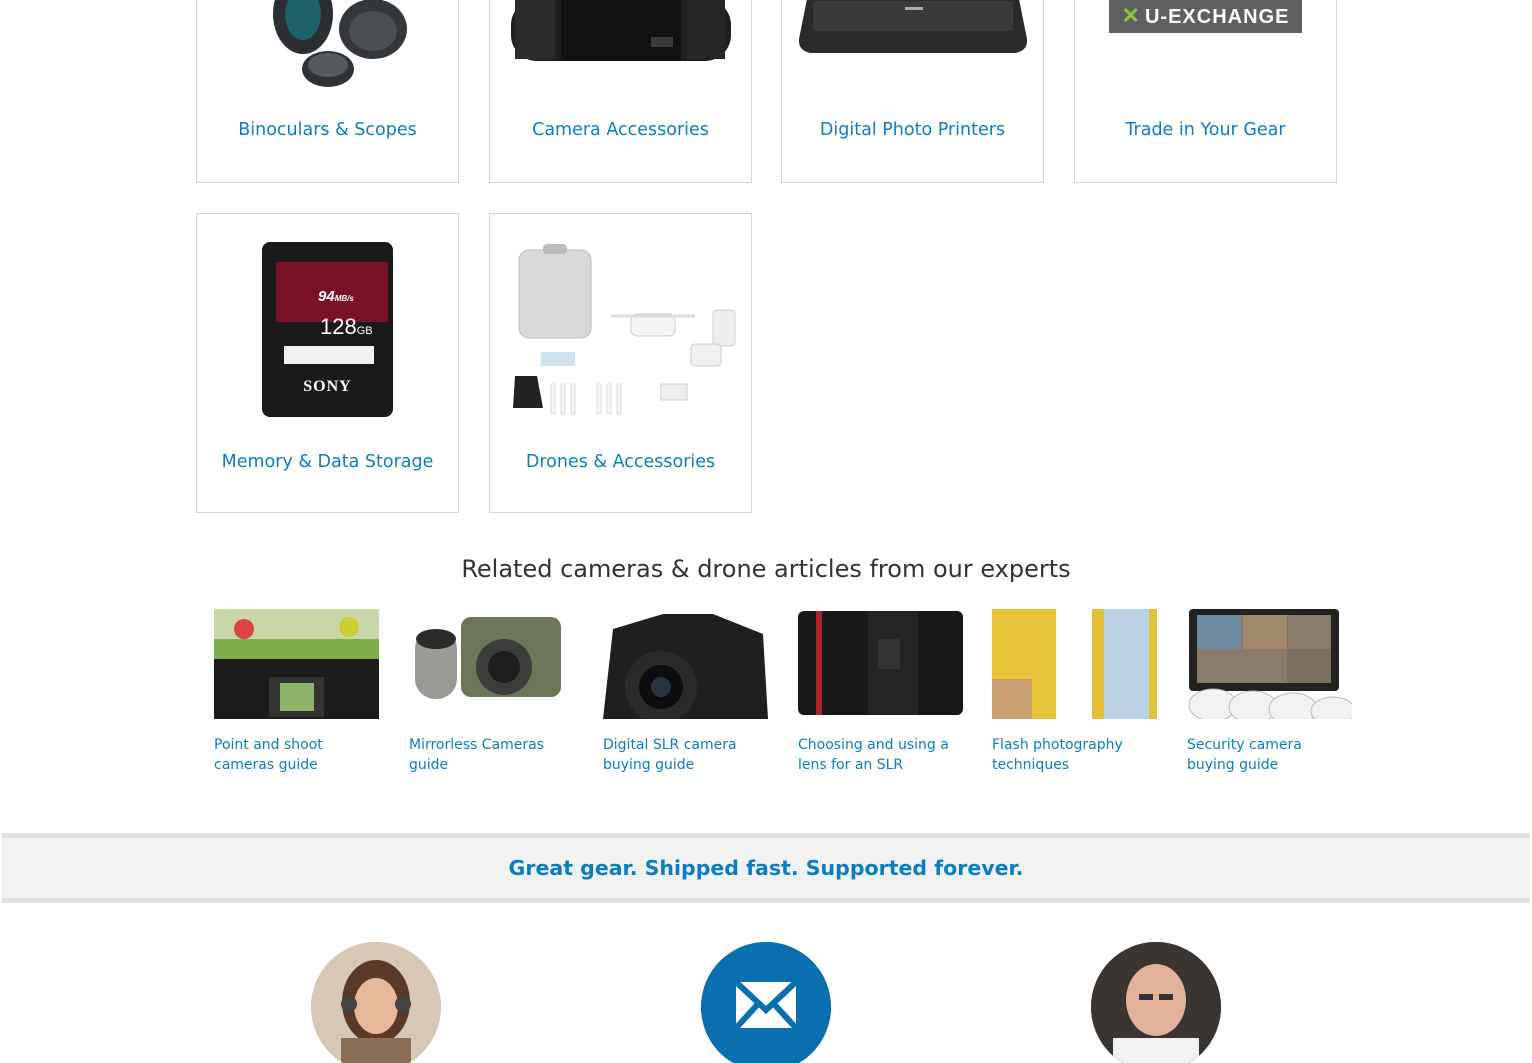 Image resolution: width=1532 pixels, height=1063 pixels. I want to click on exchange-logo-text: U-EXCHANGE, so click(1217, 17).